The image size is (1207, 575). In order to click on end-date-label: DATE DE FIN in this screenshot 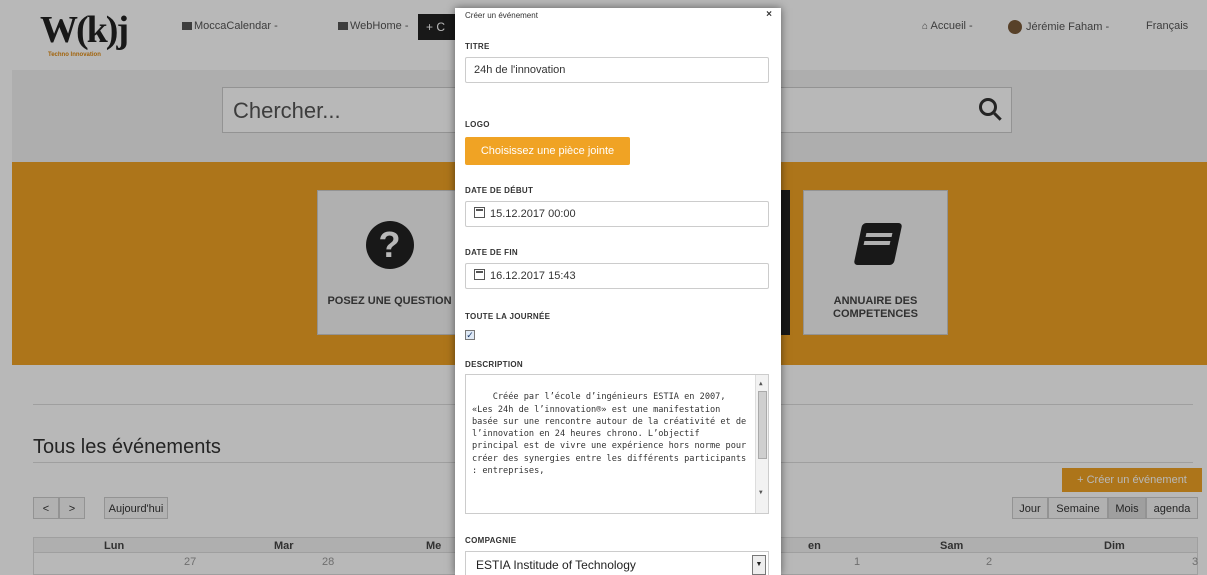, I will do `click(491, 252)`.